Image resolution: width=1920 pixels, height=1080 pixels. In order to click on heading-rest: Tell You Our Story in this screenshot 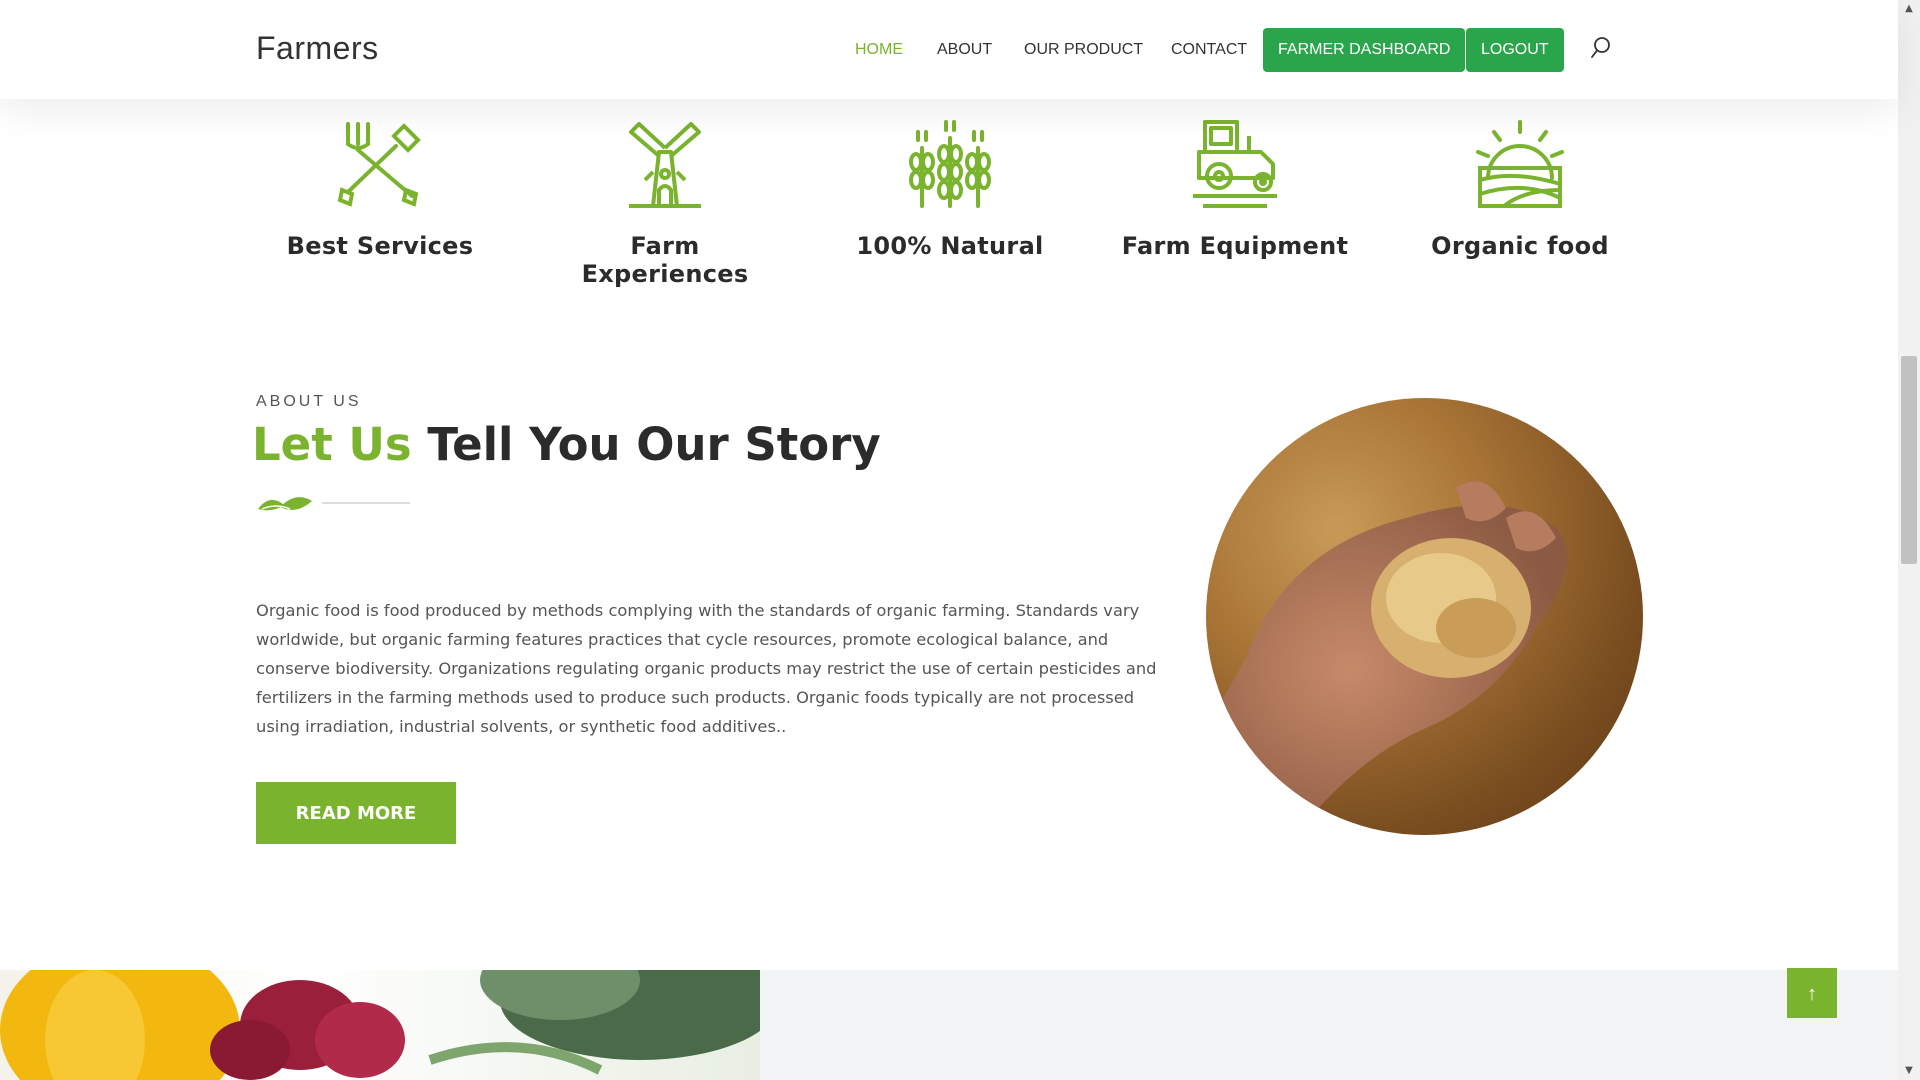, I will do `click(646, 444)`.